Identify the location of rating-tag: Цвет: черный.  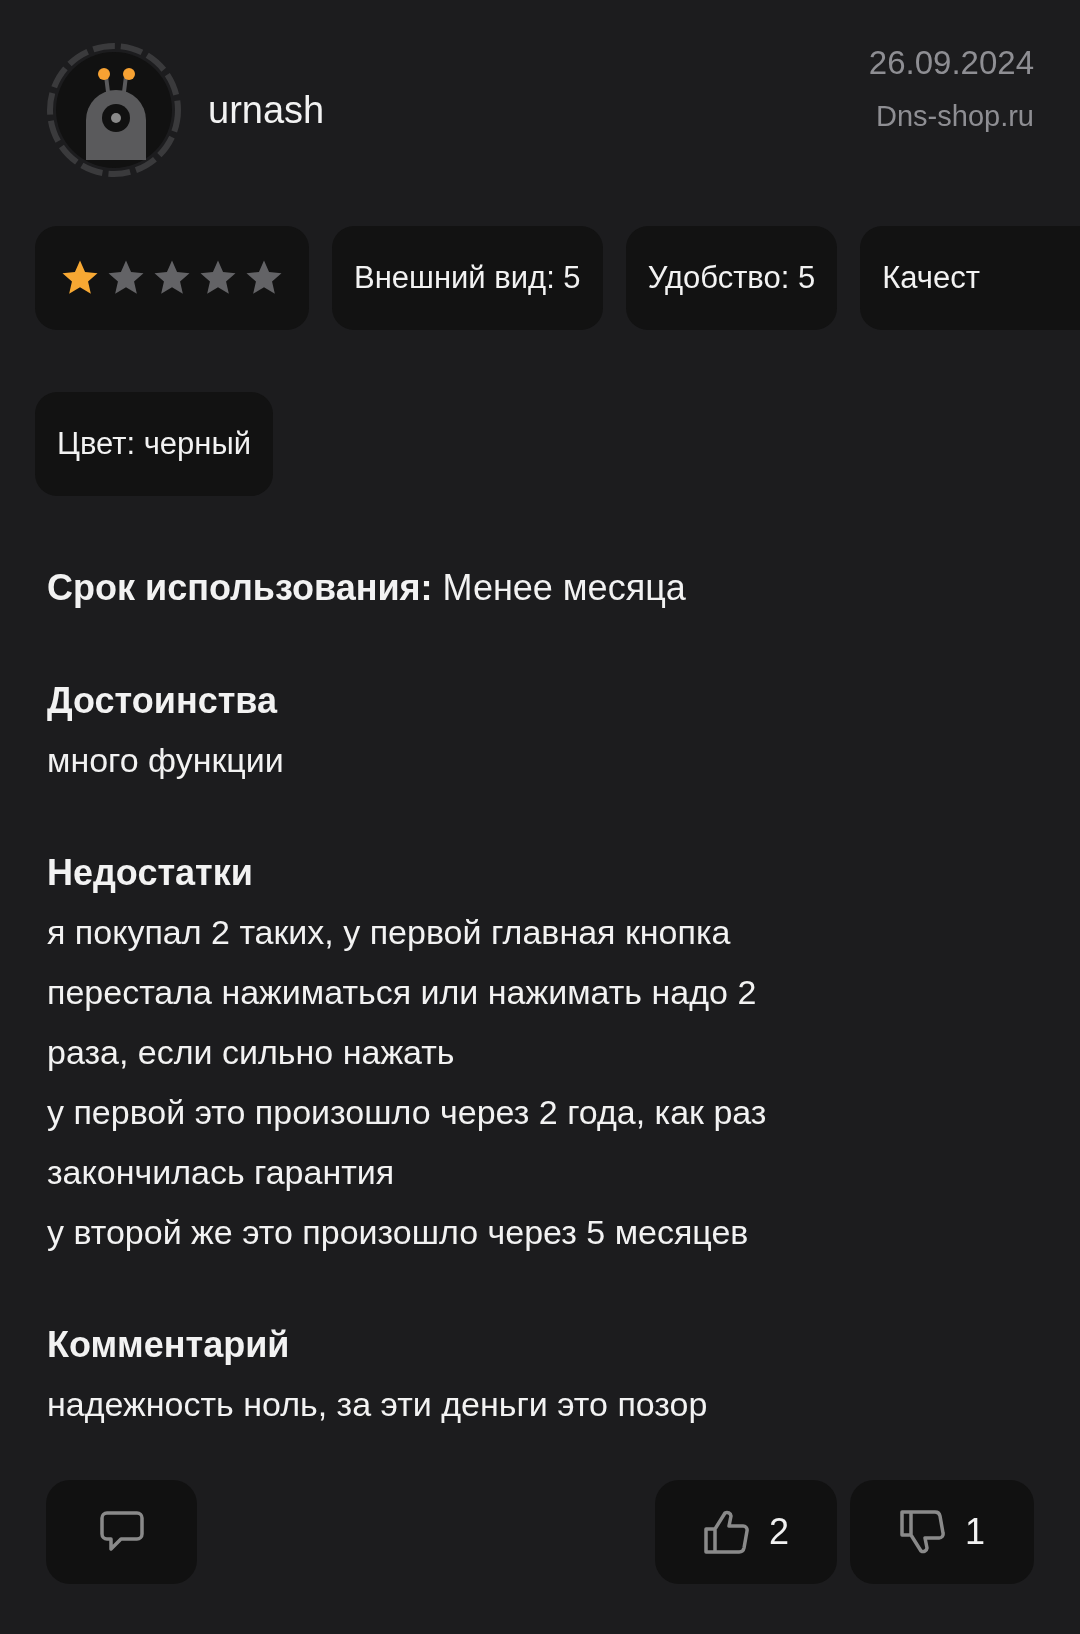
(154, 444).